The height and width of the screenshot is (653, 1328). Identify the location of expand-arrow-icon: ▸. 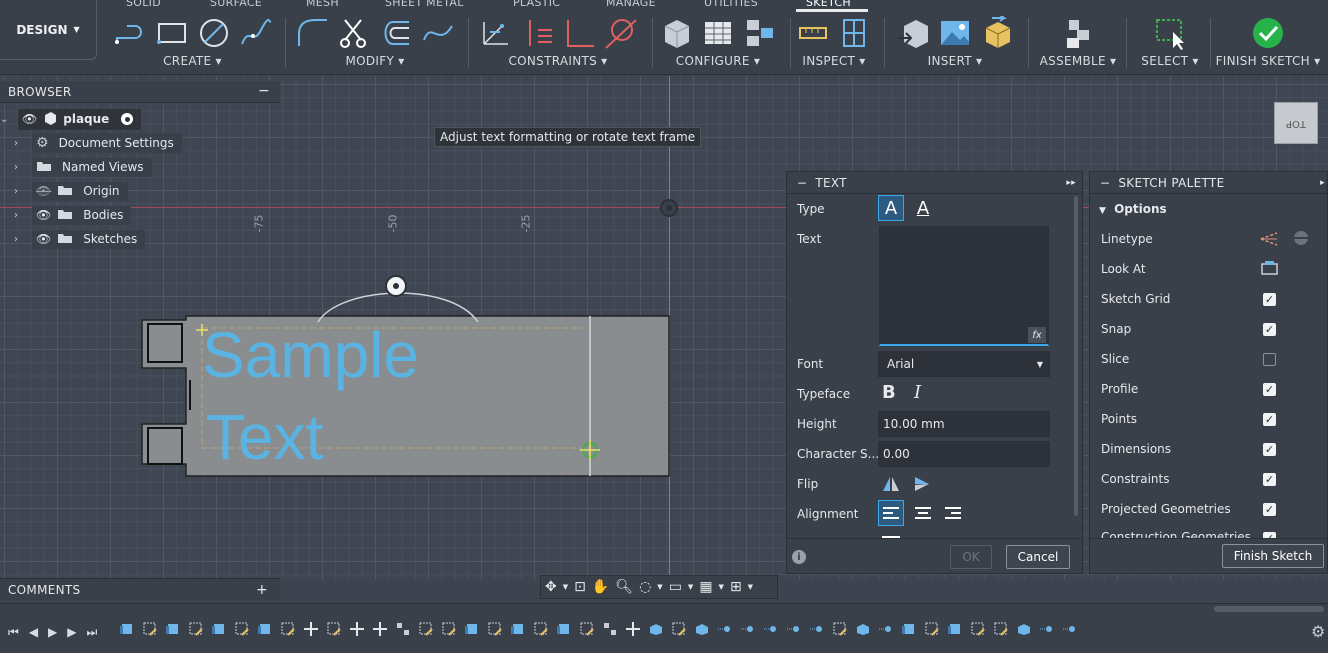
(1322, 183).